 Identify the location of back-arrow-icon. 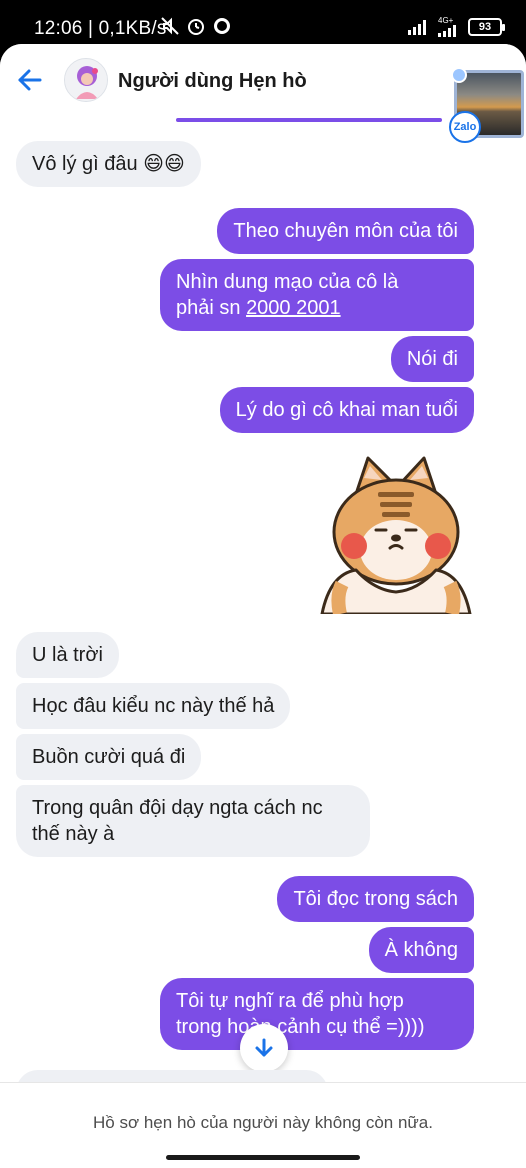
(30, 80).